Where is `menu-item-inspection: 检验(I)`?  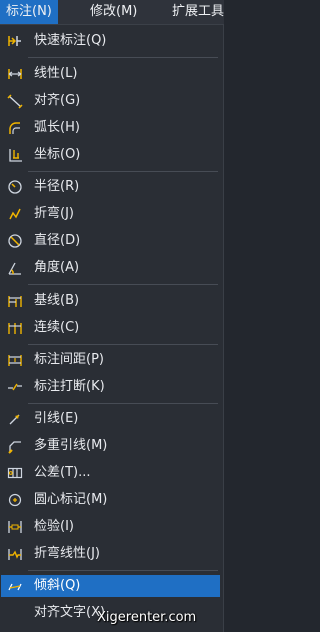
menu-item-inspection: 检验(I) is located at coordinates (110, 527).